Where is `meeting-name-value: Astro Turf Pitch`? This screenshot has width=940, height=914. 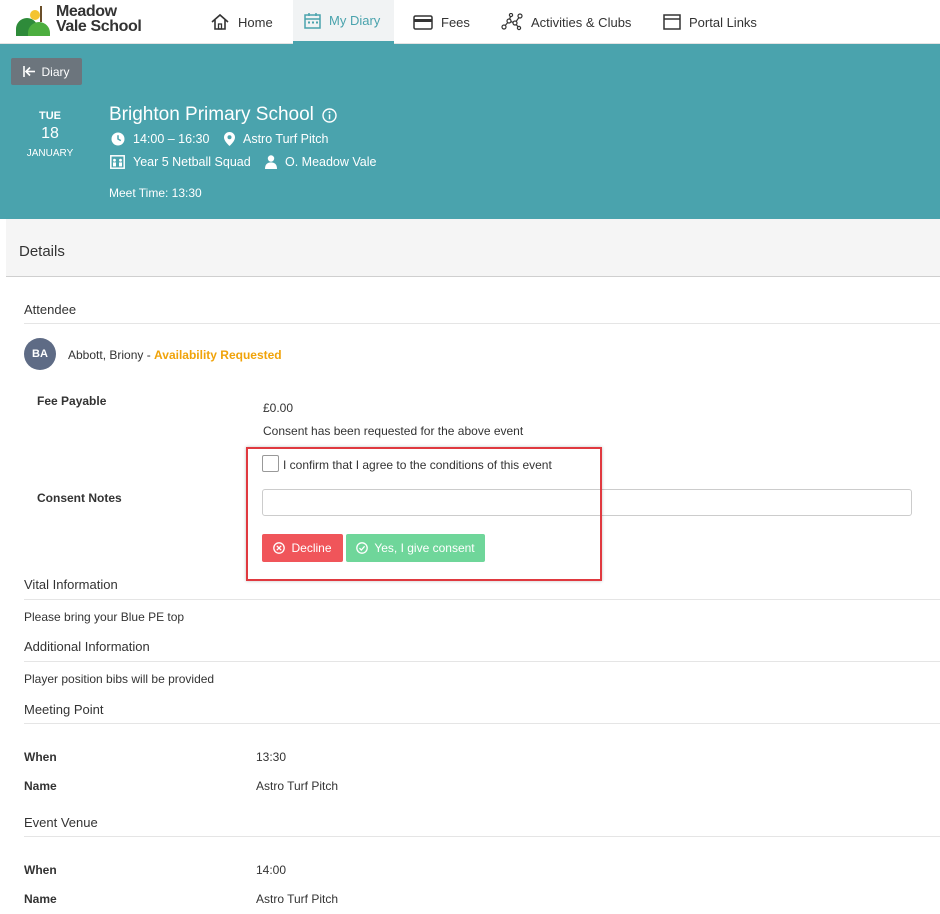
meeting-name-value: Astro Turf Pitch is located at coordinates (297, 786).